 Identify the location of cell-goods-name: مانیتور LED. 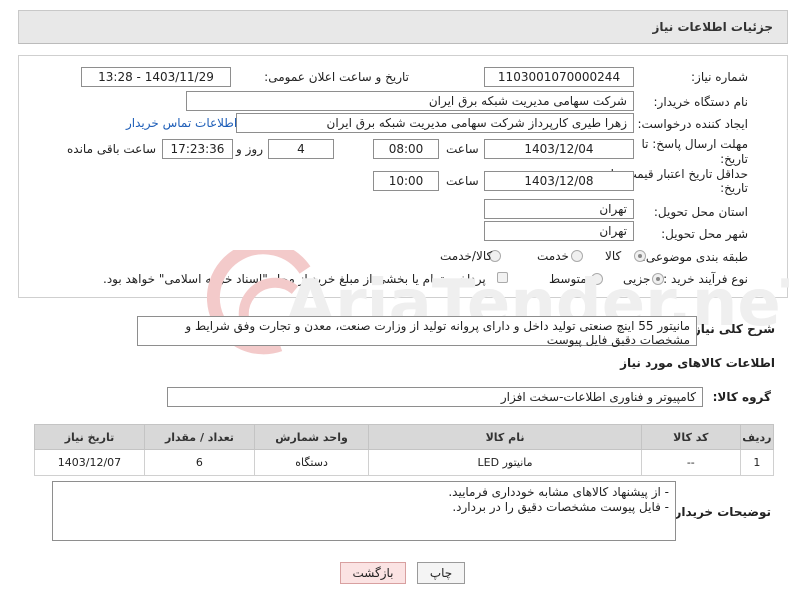
(505, 462).